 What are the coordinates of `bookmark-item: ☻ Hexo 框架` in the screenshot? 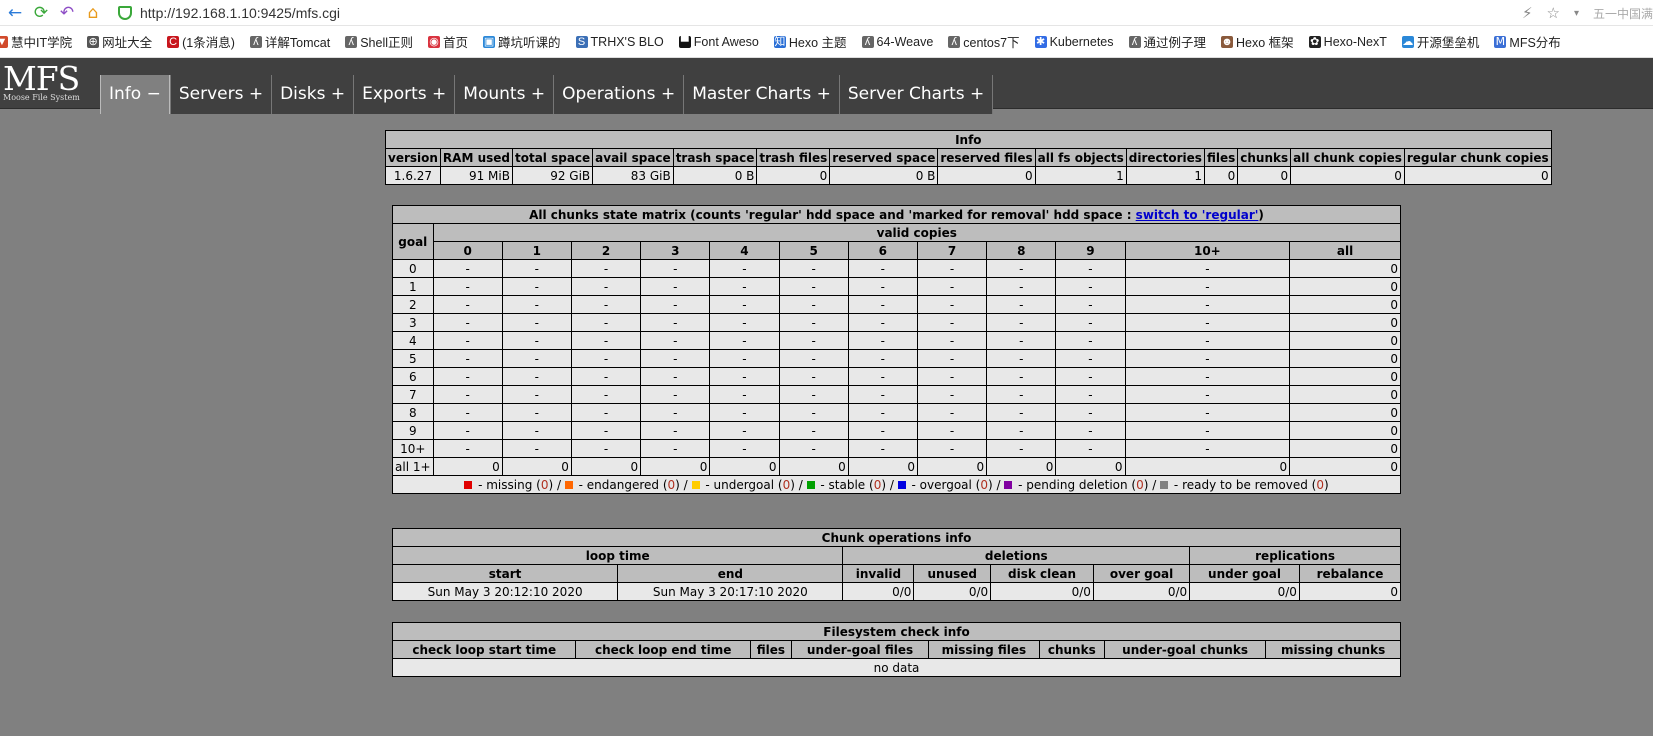 It's located at (1257, 41).